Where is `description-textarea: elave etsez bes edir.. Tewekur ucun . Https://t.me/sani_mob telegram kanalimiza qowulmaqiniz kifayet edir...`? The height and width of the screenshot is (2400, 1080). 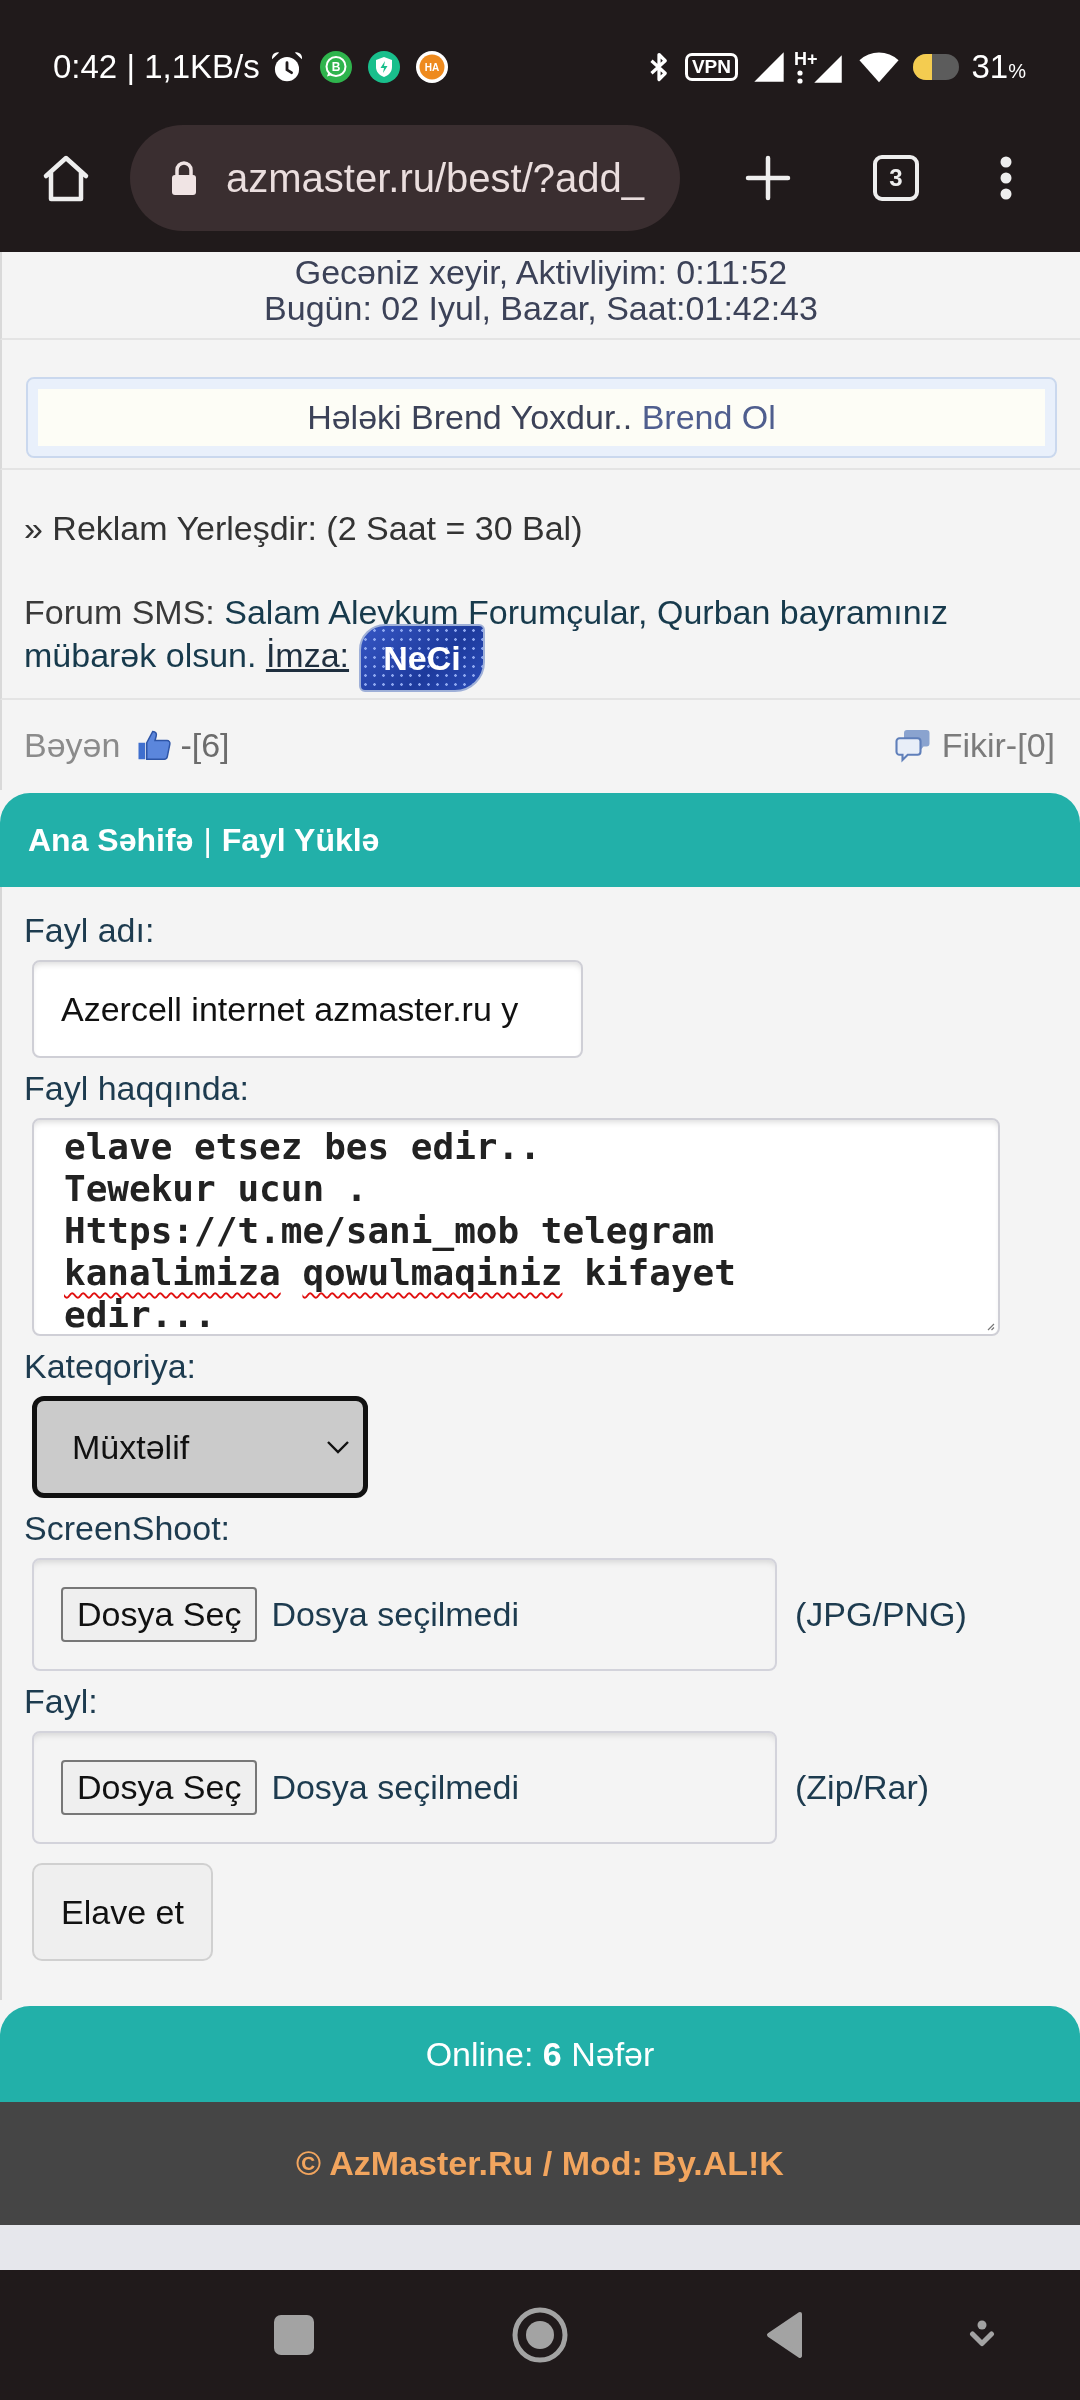 description-textarea: elave etsez bes edir.. Tewekur ucun . Https://t.me/sani_mob telegram kanalimiza qowulmaqiniz kifayet edir... is located at coordinates (516, 1227).